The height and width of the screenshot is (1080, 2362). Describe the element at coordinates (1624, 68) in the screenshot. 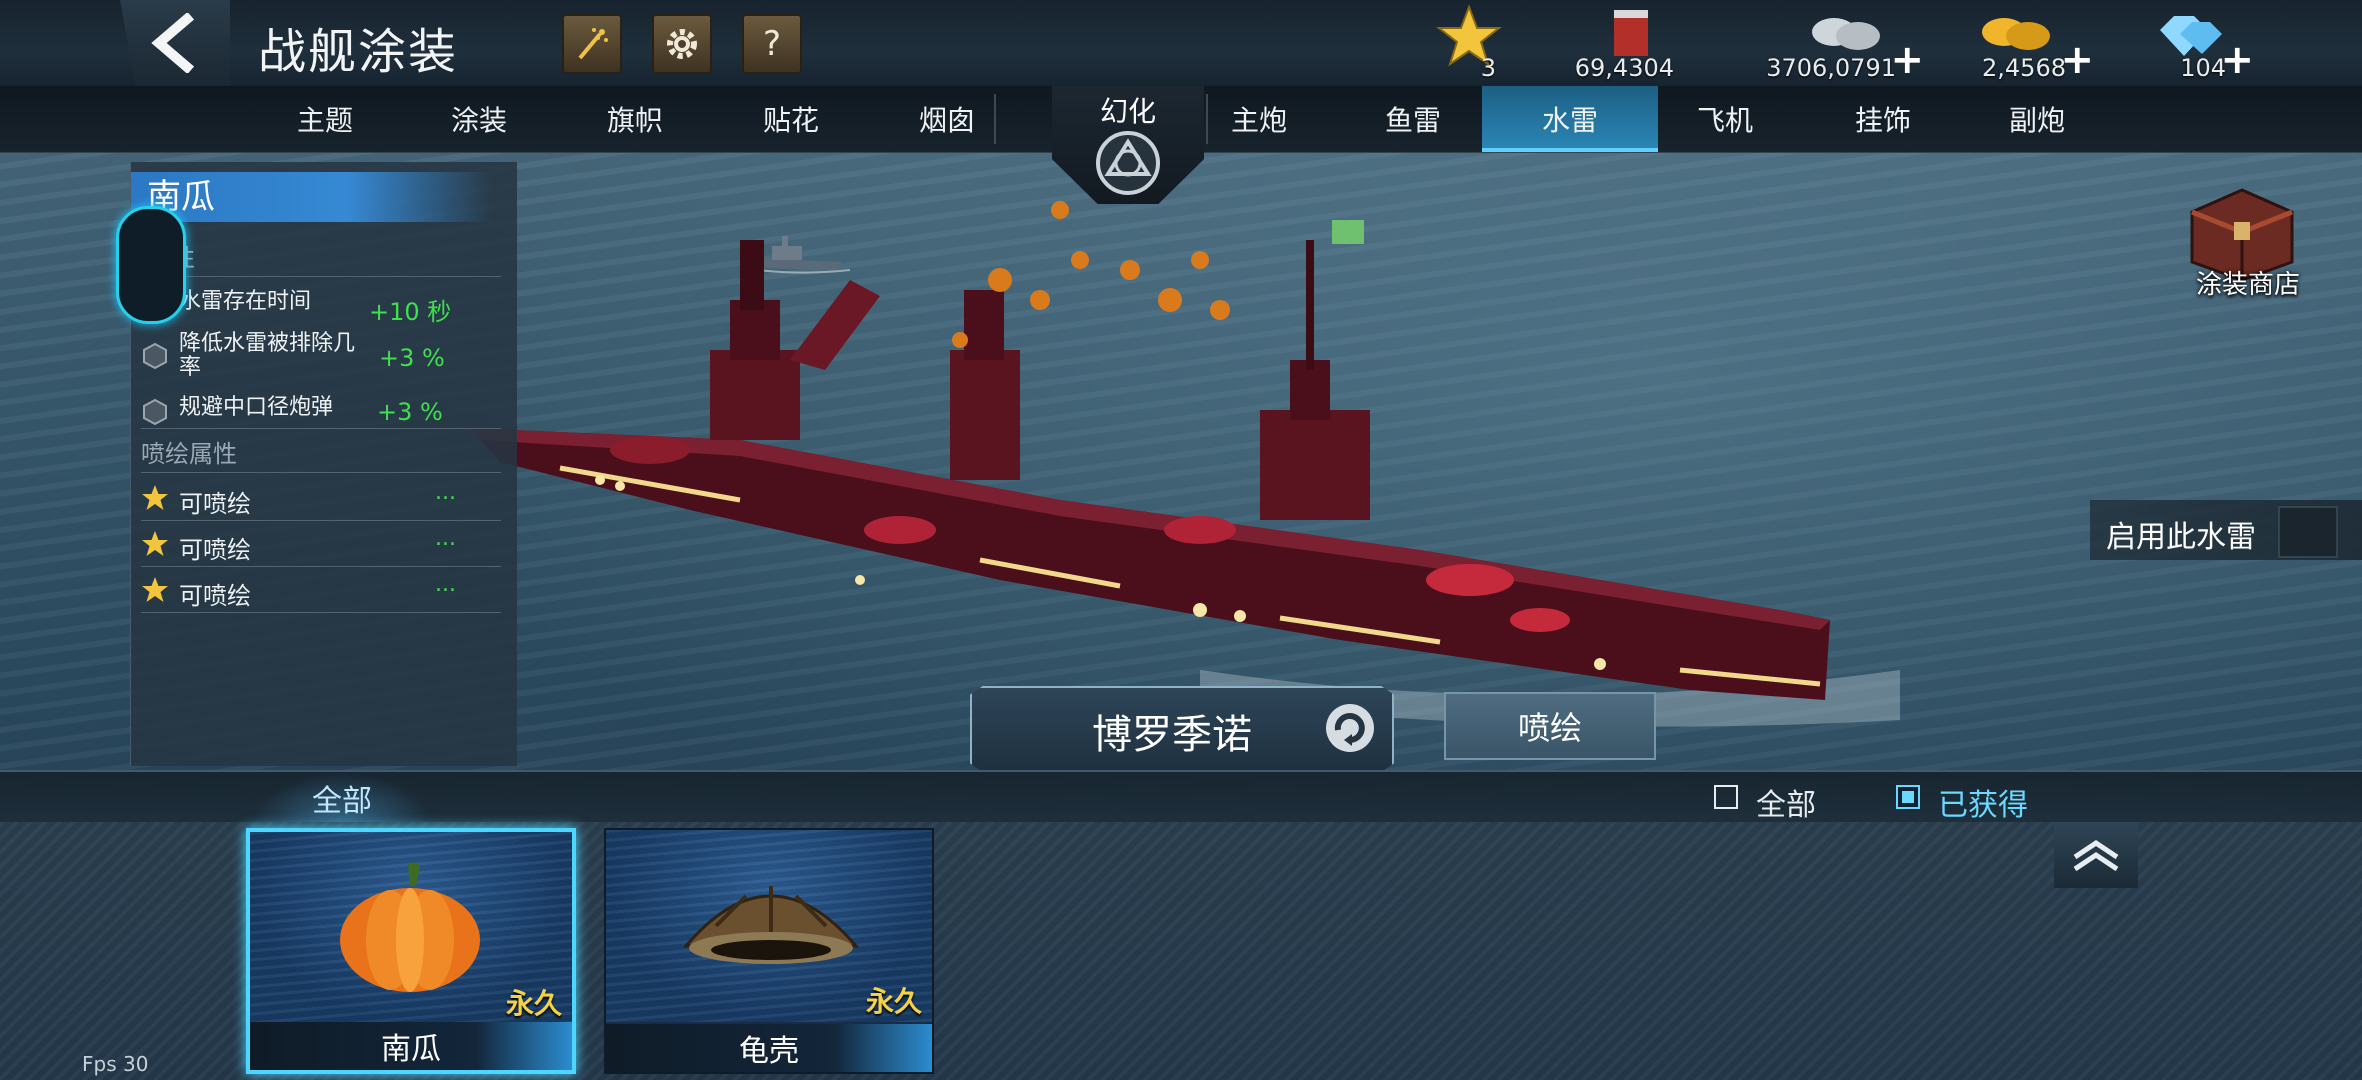

I see `paint-value: 69,4304` at that location.